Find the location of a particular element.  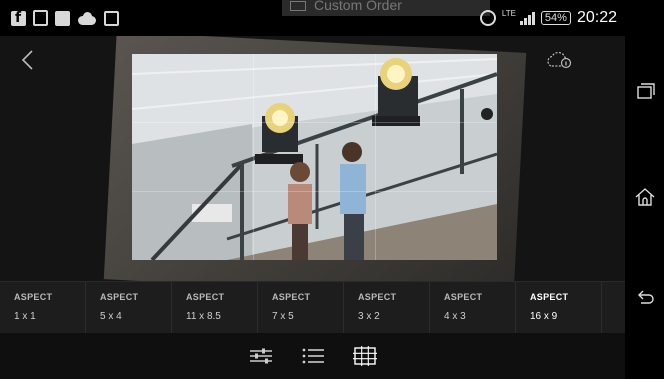

system-nav-bar is located at coordinates (644, 189).